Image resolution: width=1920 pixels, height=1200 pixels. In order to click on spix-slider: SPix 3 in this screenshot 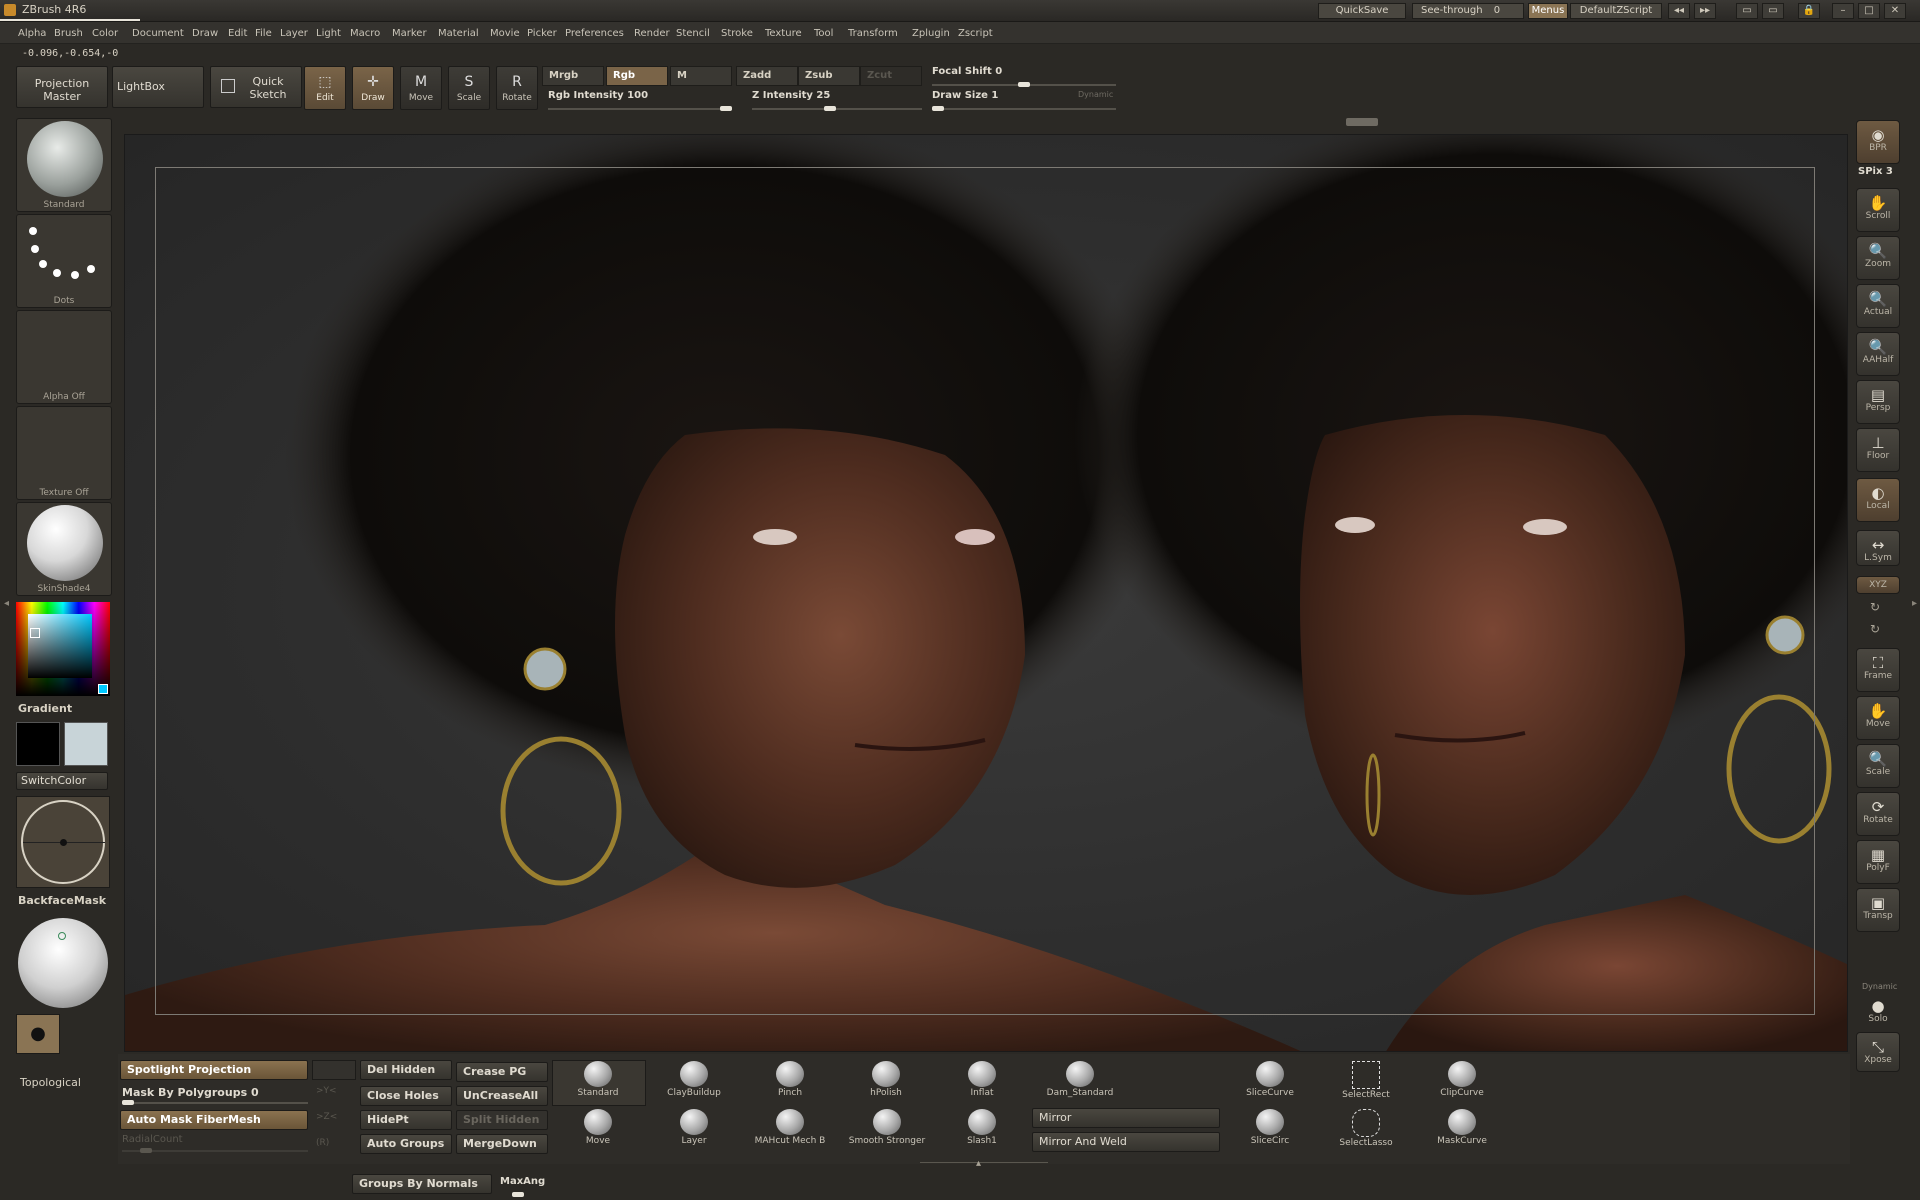, I will do `click(1875, 171)`.